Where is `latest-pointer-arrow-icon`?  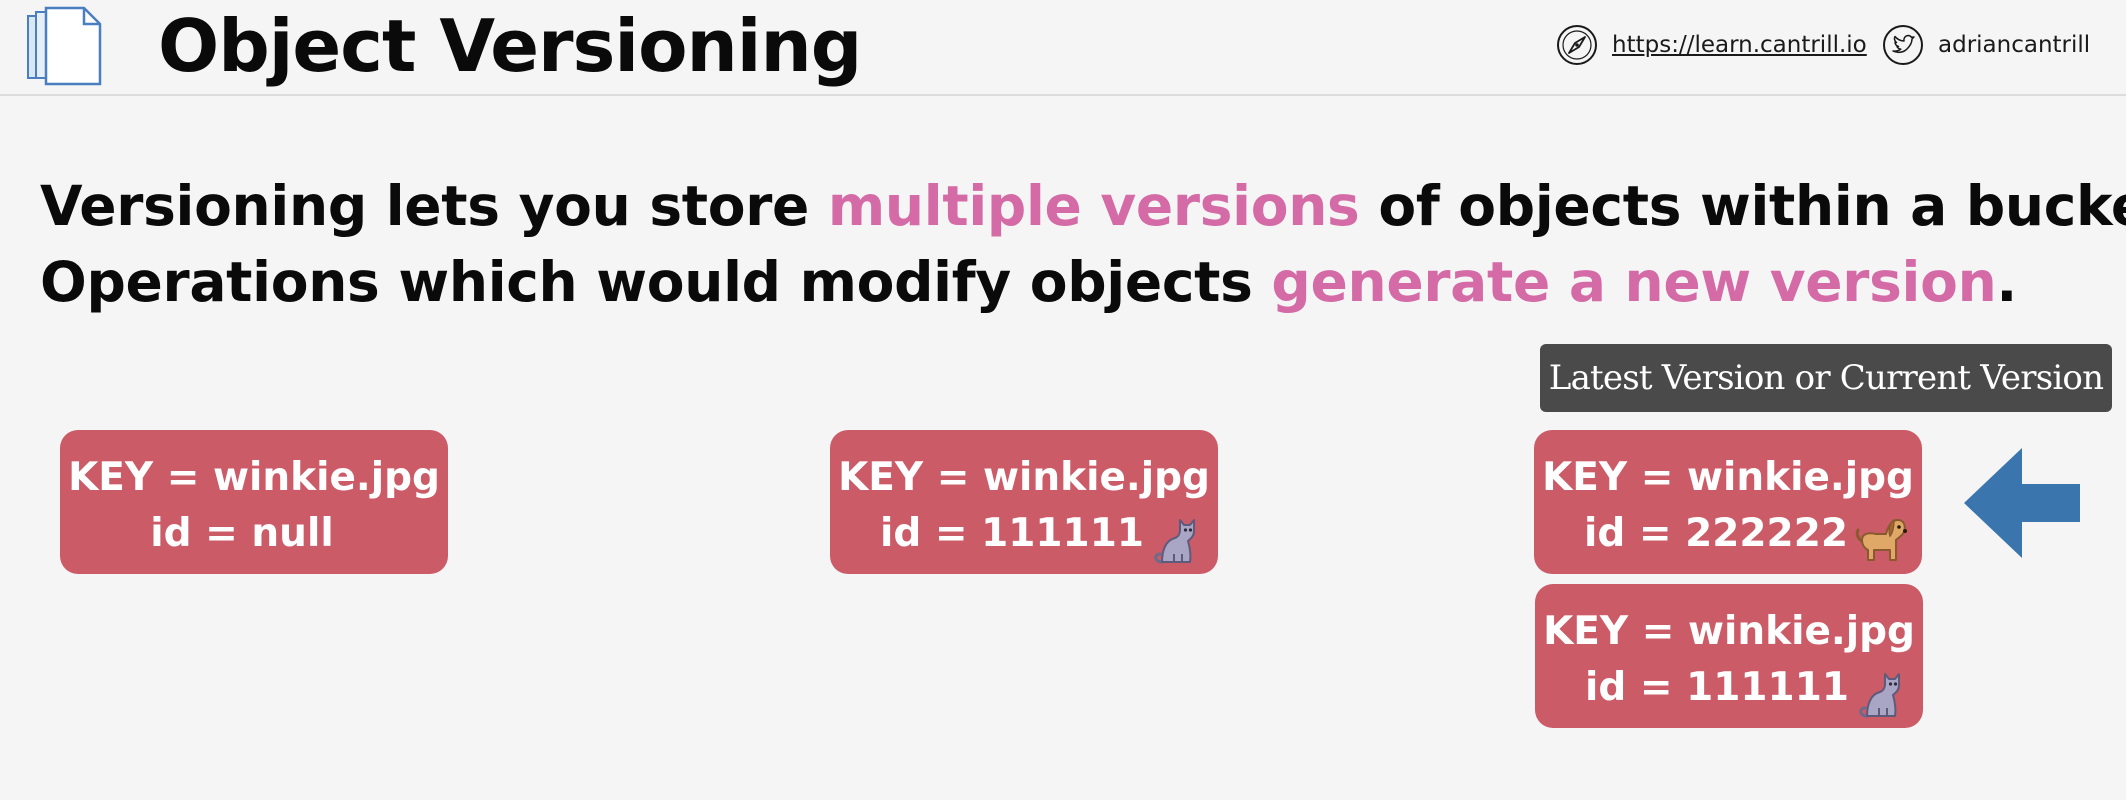
latest-pointer-arrow-icon is located at coordinates (2022, 503).